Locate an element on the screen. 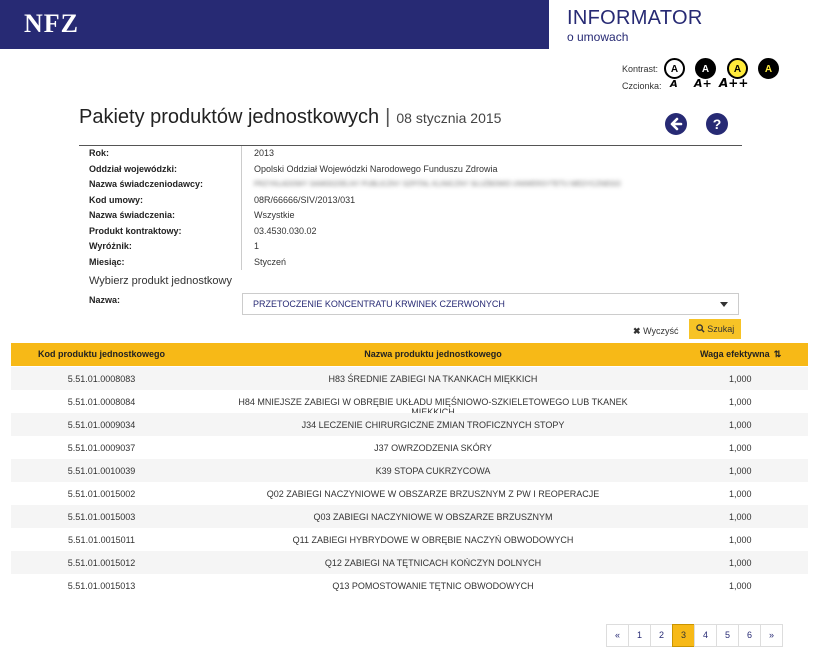 Image resolution: width=819 pixels, height=654 pixels. sort-icon: ⇅ is located at coordinates (778, 354).